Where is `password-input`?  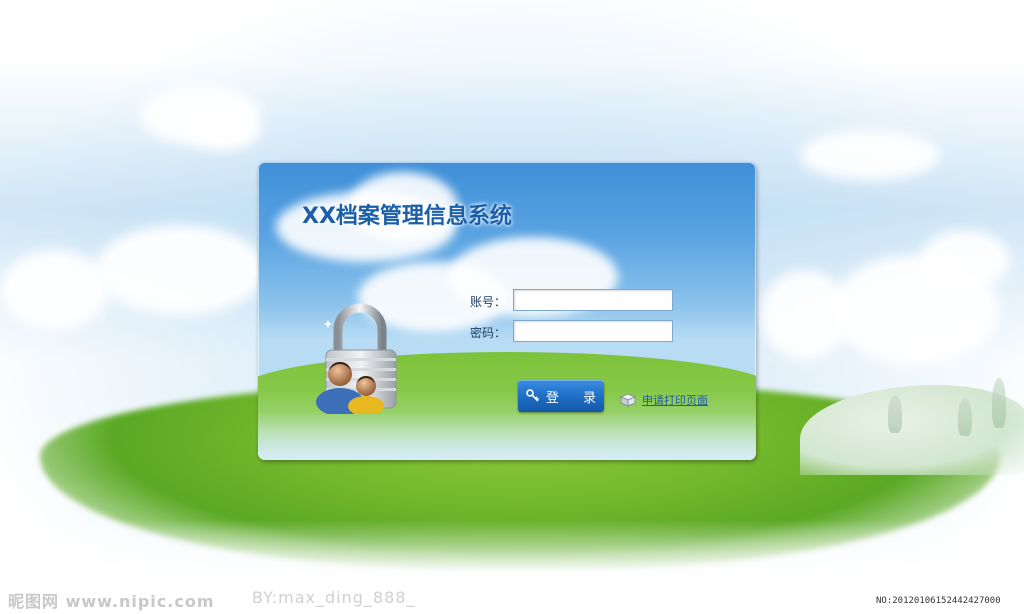
password-input is located at coordinates (593, 331).